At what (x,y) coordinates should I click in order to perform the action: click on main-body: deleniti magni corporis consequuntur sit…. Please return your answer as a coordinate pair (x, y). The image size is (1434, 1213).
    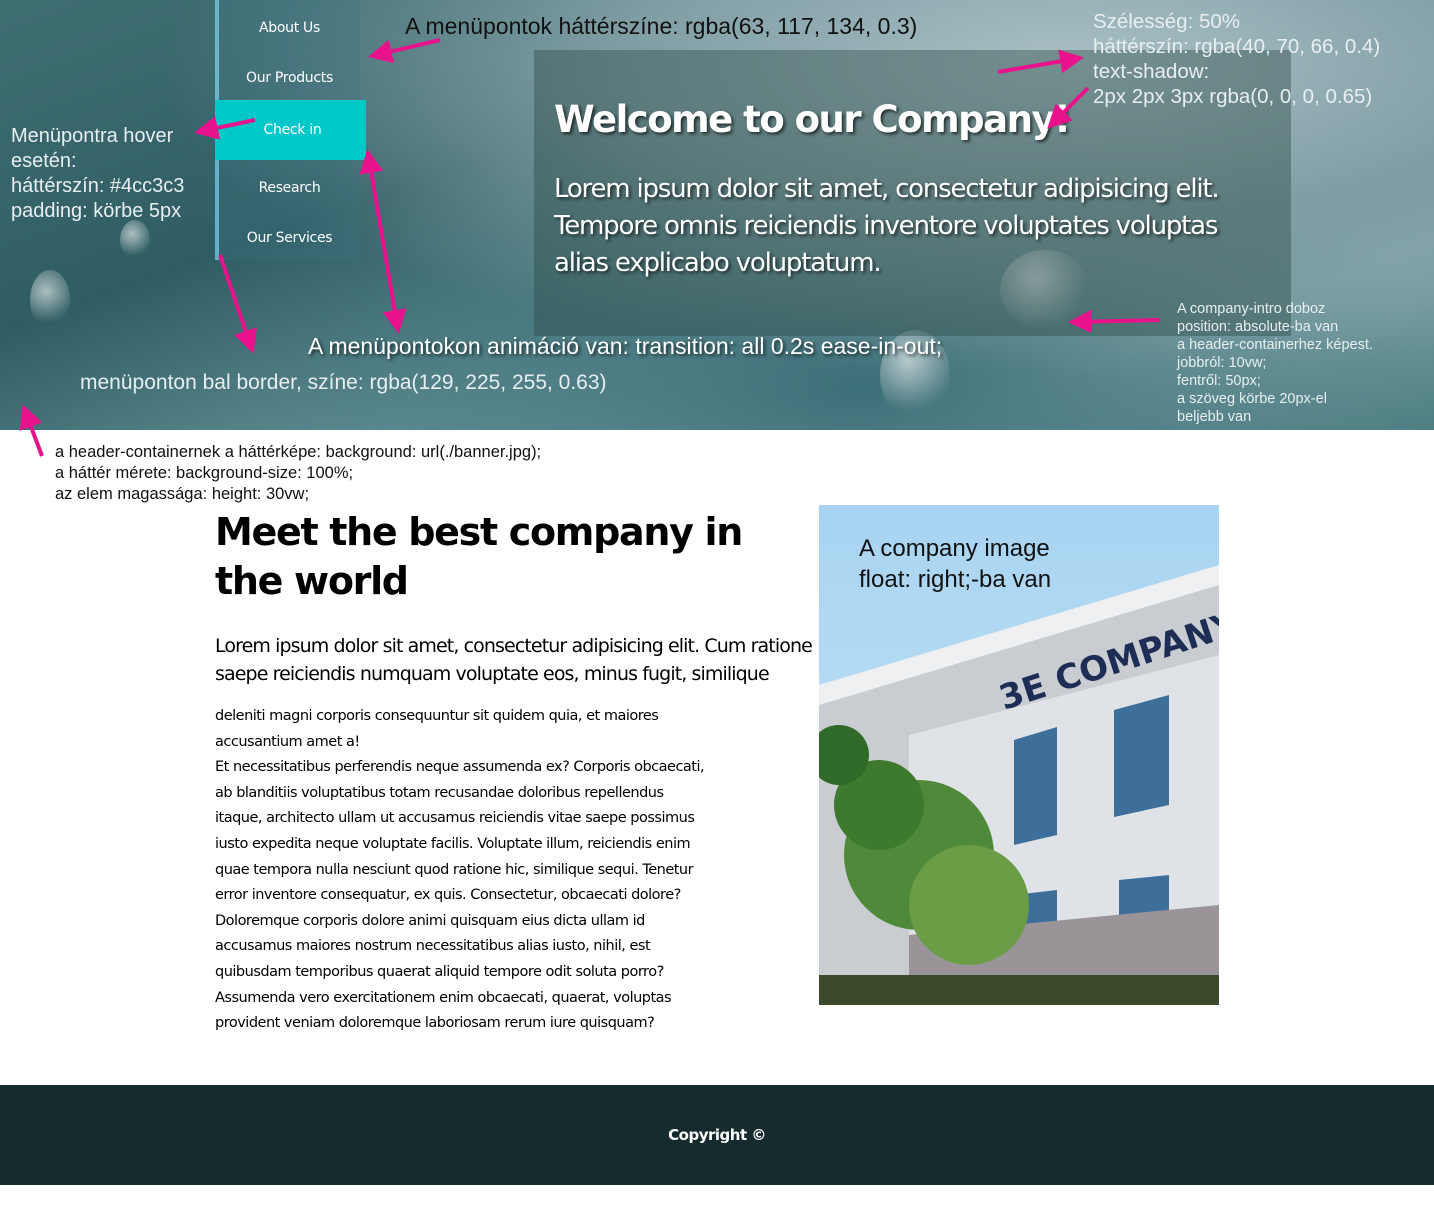
    Looking at the image, I should click on (460, 870).